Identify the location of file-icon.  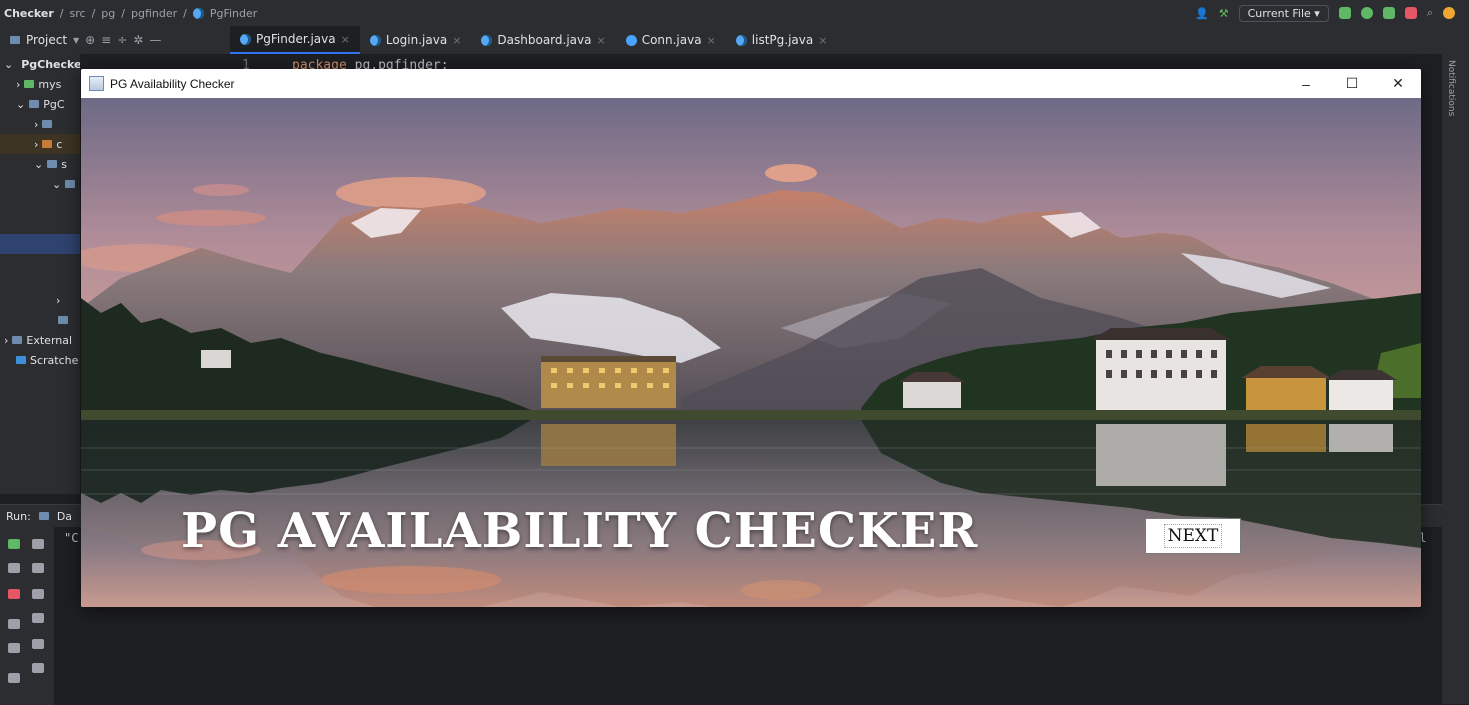
(63, 320).